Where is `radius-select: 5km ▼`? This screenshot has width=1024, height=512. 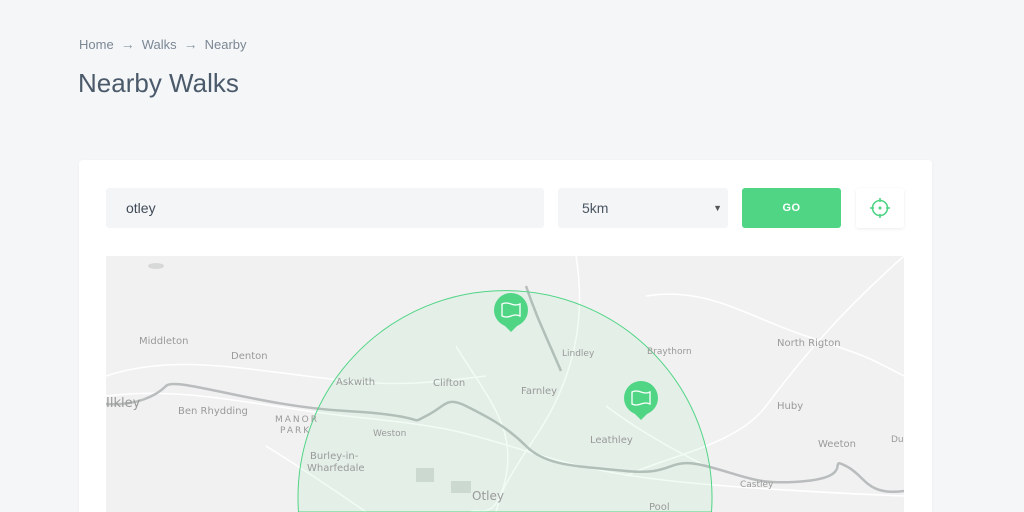
radius-select: 5km ▼ is located at coordinates (643, 208).